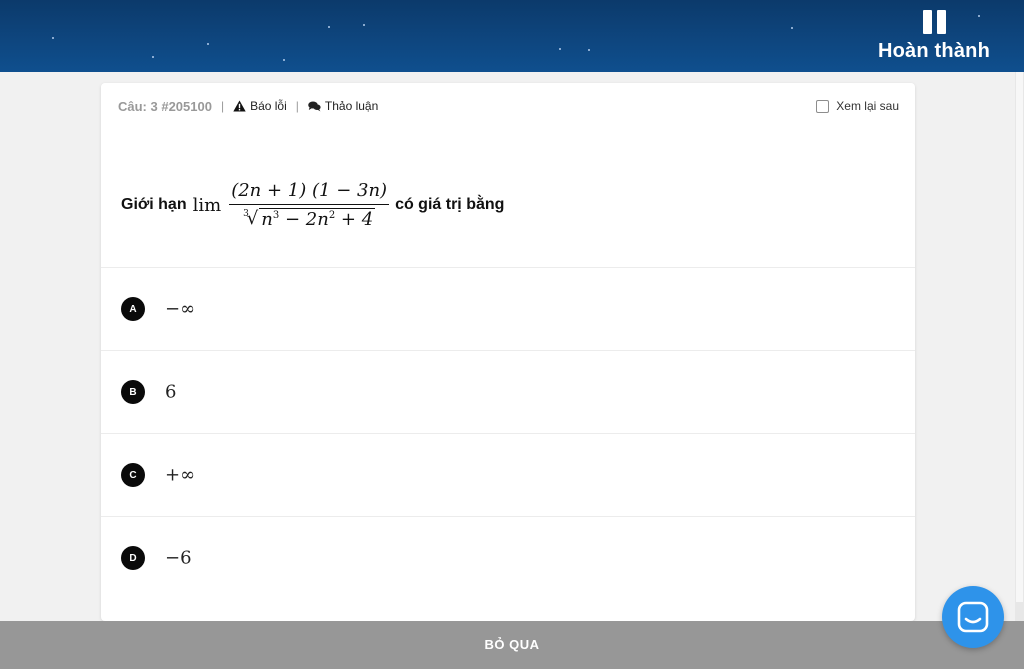  I want to click on question-suffix: có giá trị bằng, so click(450, 204).